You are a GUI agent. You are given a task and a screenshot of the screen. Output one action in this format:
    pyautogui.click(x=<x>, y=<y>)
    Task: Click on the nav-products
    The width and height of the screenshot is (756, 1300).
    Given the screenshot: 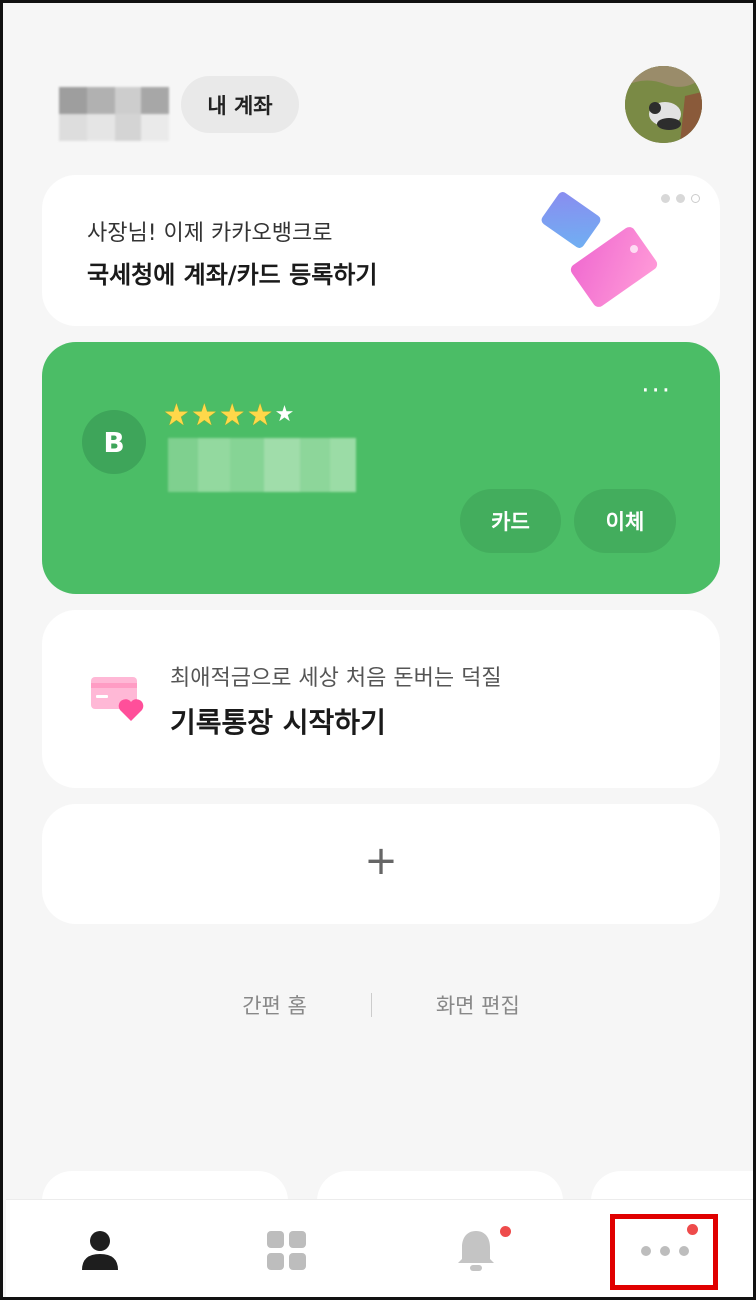 What is the action you would take?
    pyautogui.click(x=287, y=1248)
    